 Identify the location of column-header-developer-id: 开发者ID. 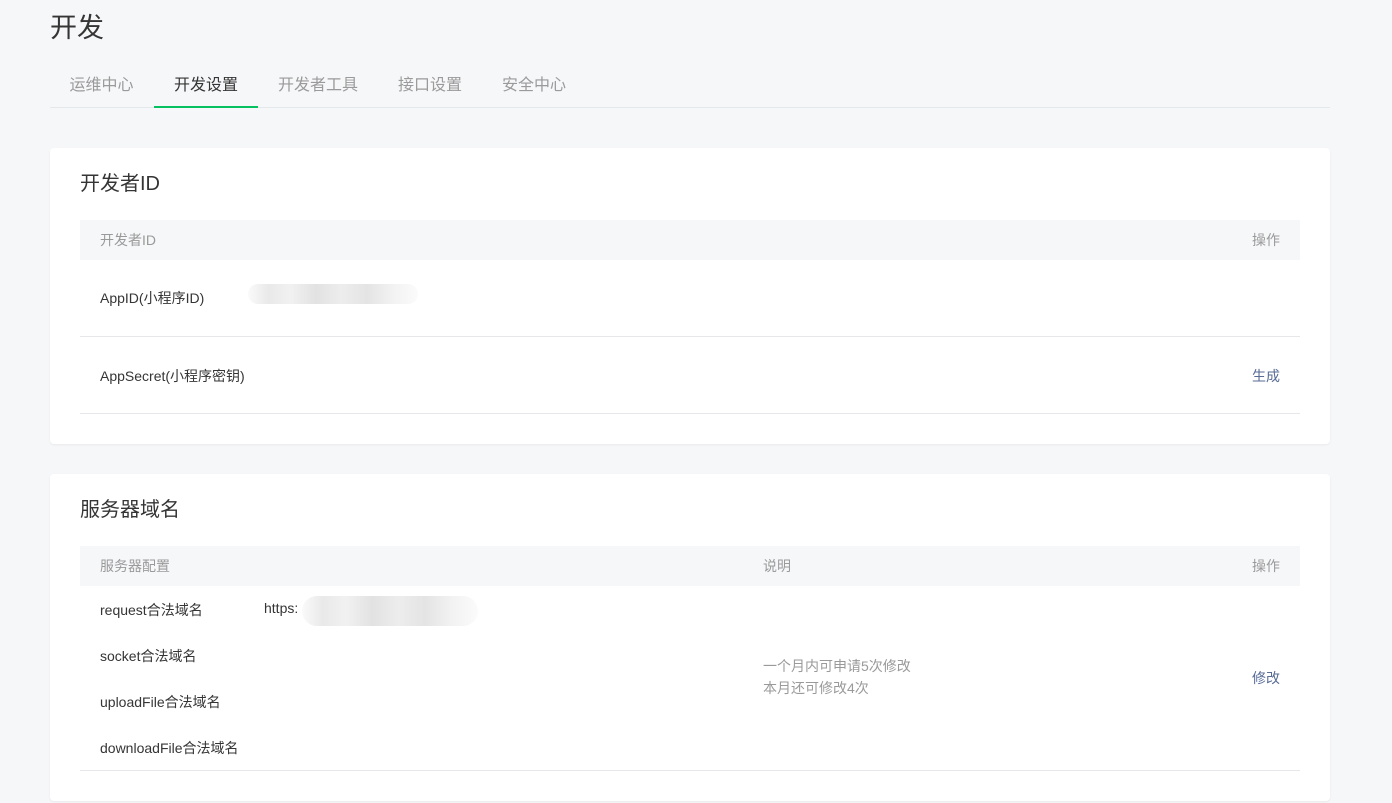
(128, 240).